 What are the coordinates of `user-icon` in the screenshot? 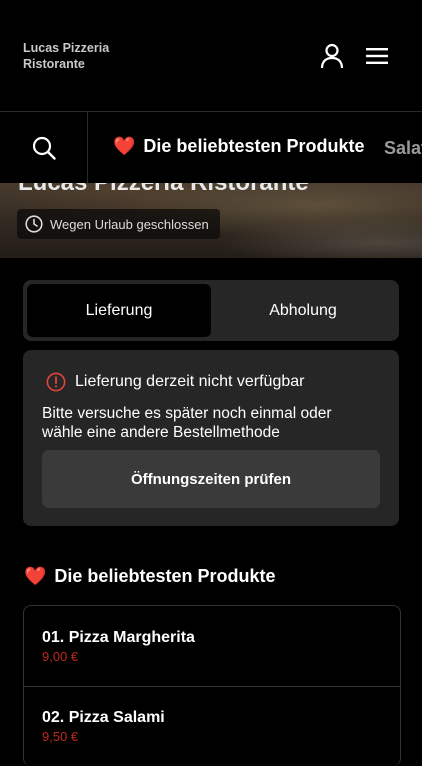 It's located at (332, 56).